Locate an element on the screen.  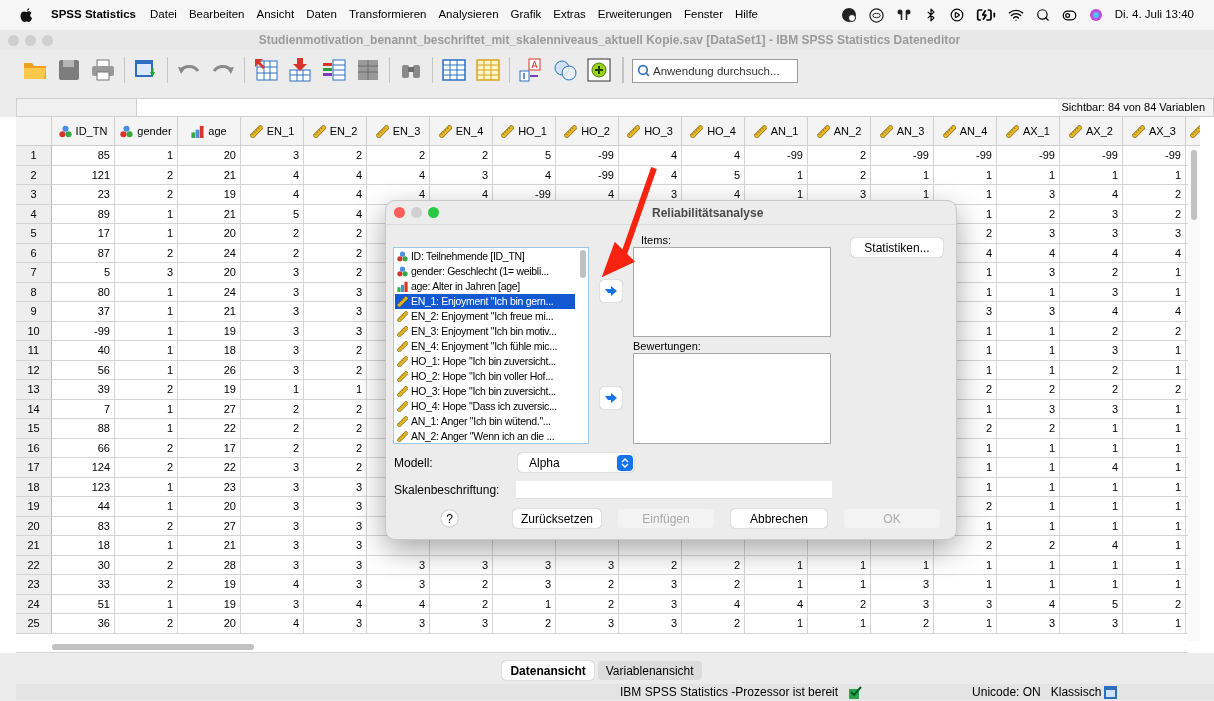
search-icon is located at coordinates (1042, 15).